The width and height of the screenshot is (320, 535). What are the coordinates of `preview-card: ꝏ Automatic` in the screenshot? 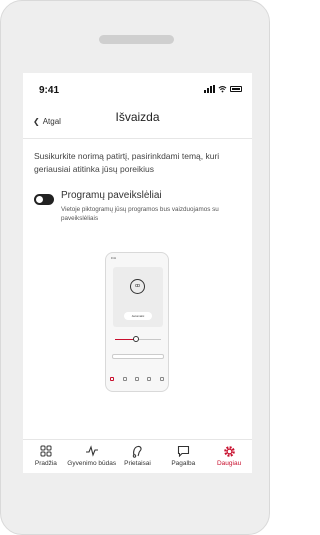 It's located at (138, 297).